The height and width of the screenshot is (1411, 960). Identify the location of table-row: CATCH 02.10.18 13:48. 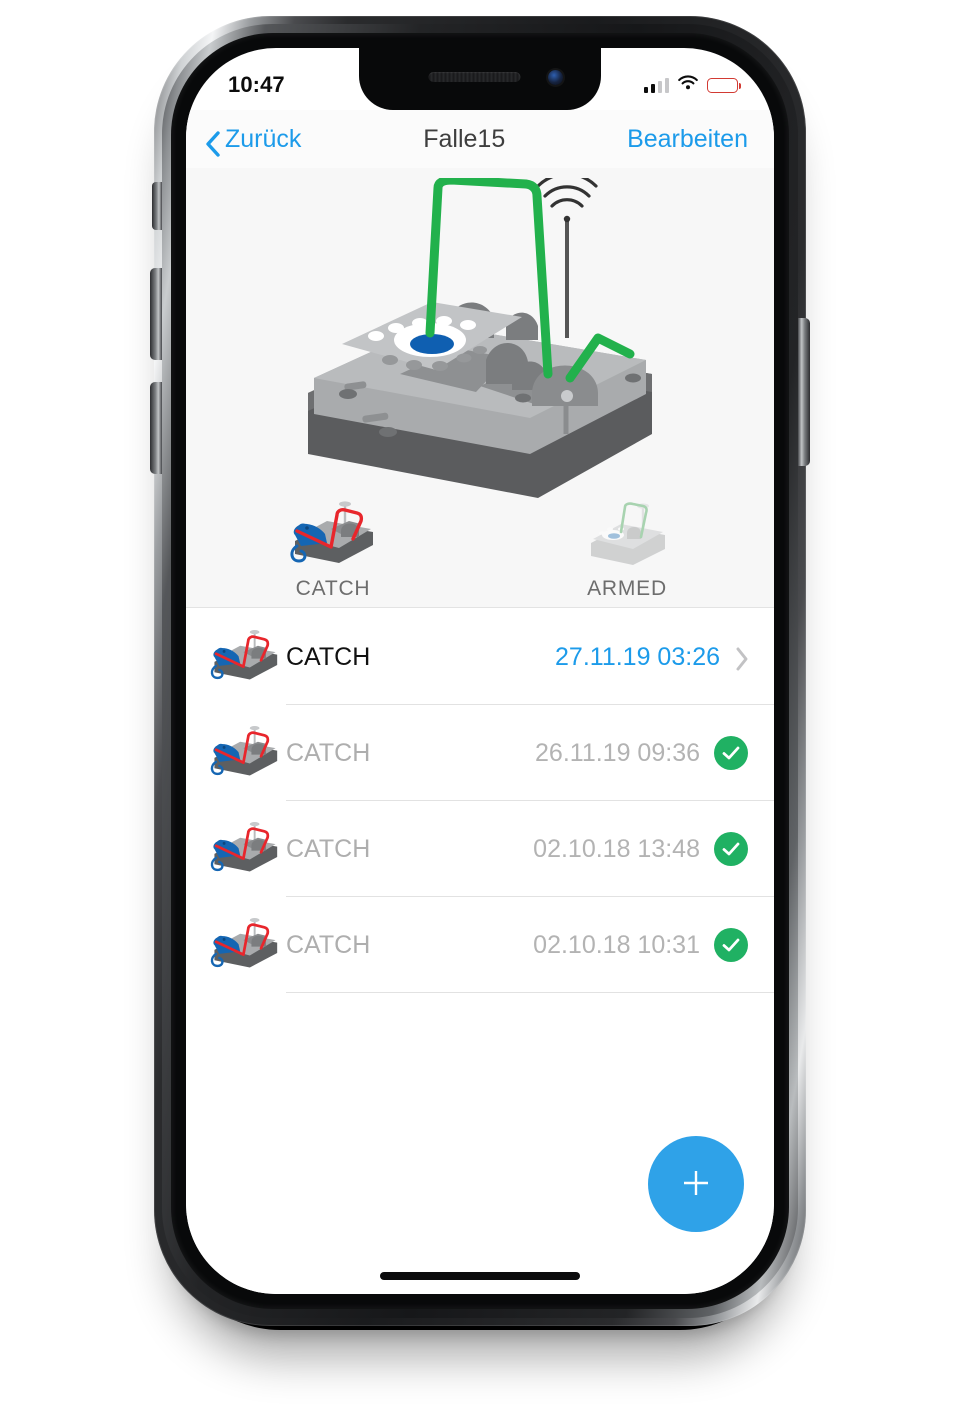
(480, 849).